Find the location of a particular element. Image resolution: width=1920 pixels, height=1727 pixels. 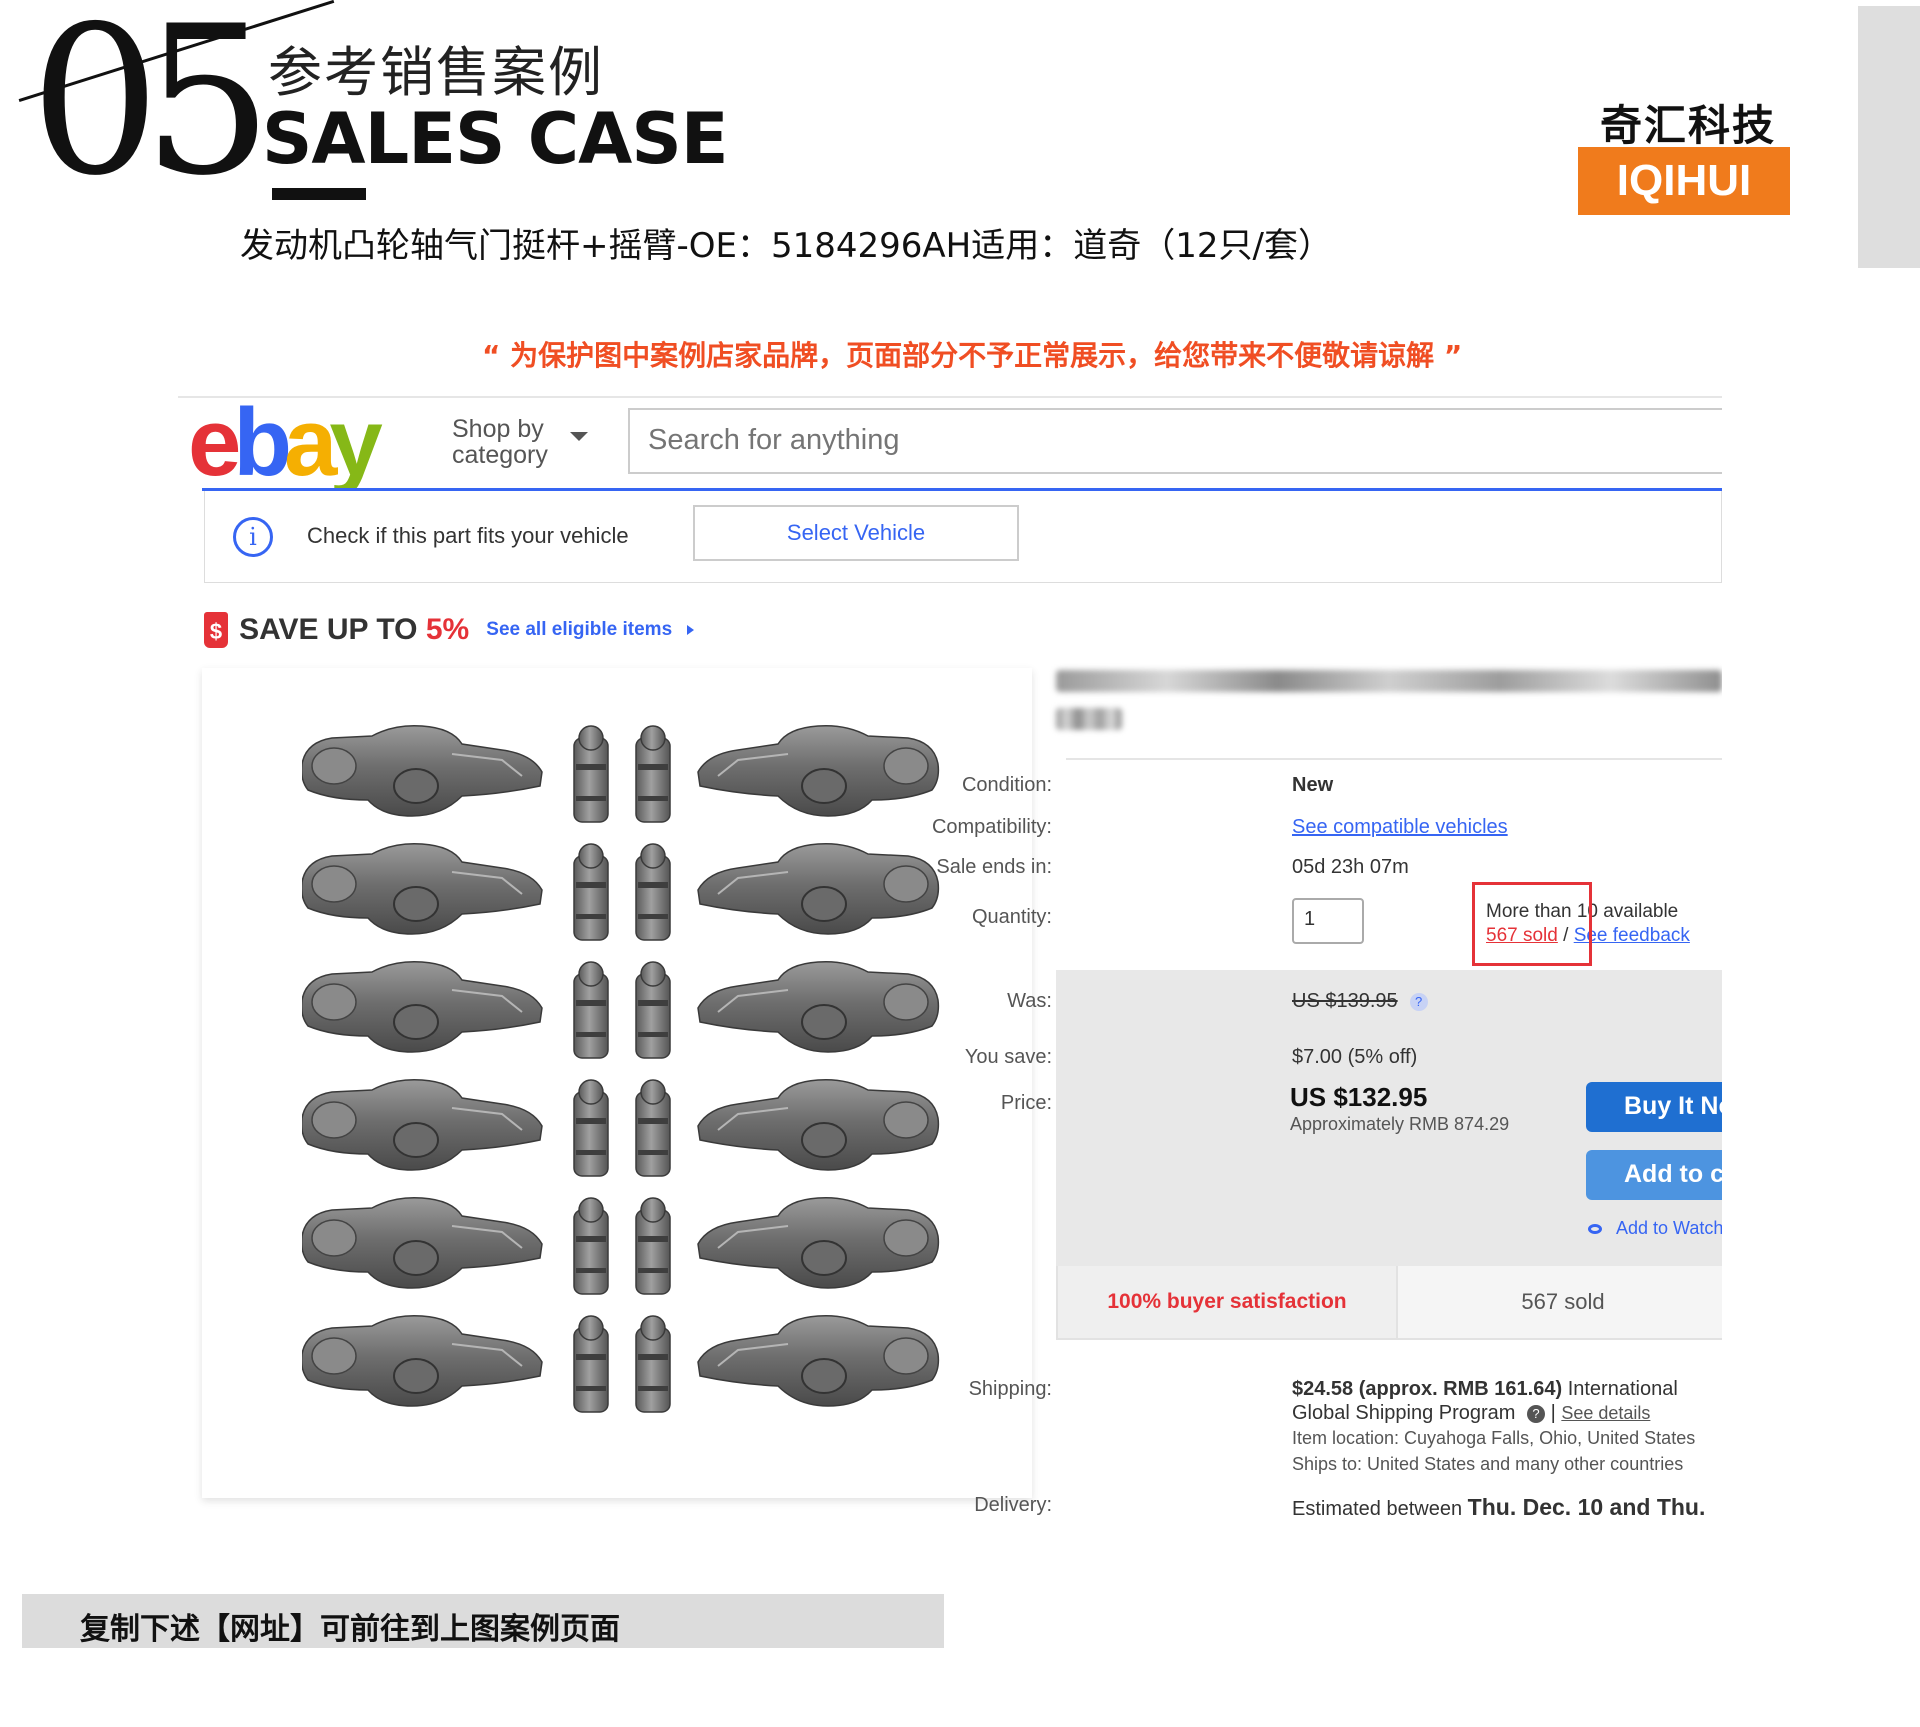

sold-count: 567 sold is located at coordinates (1560, 1302).